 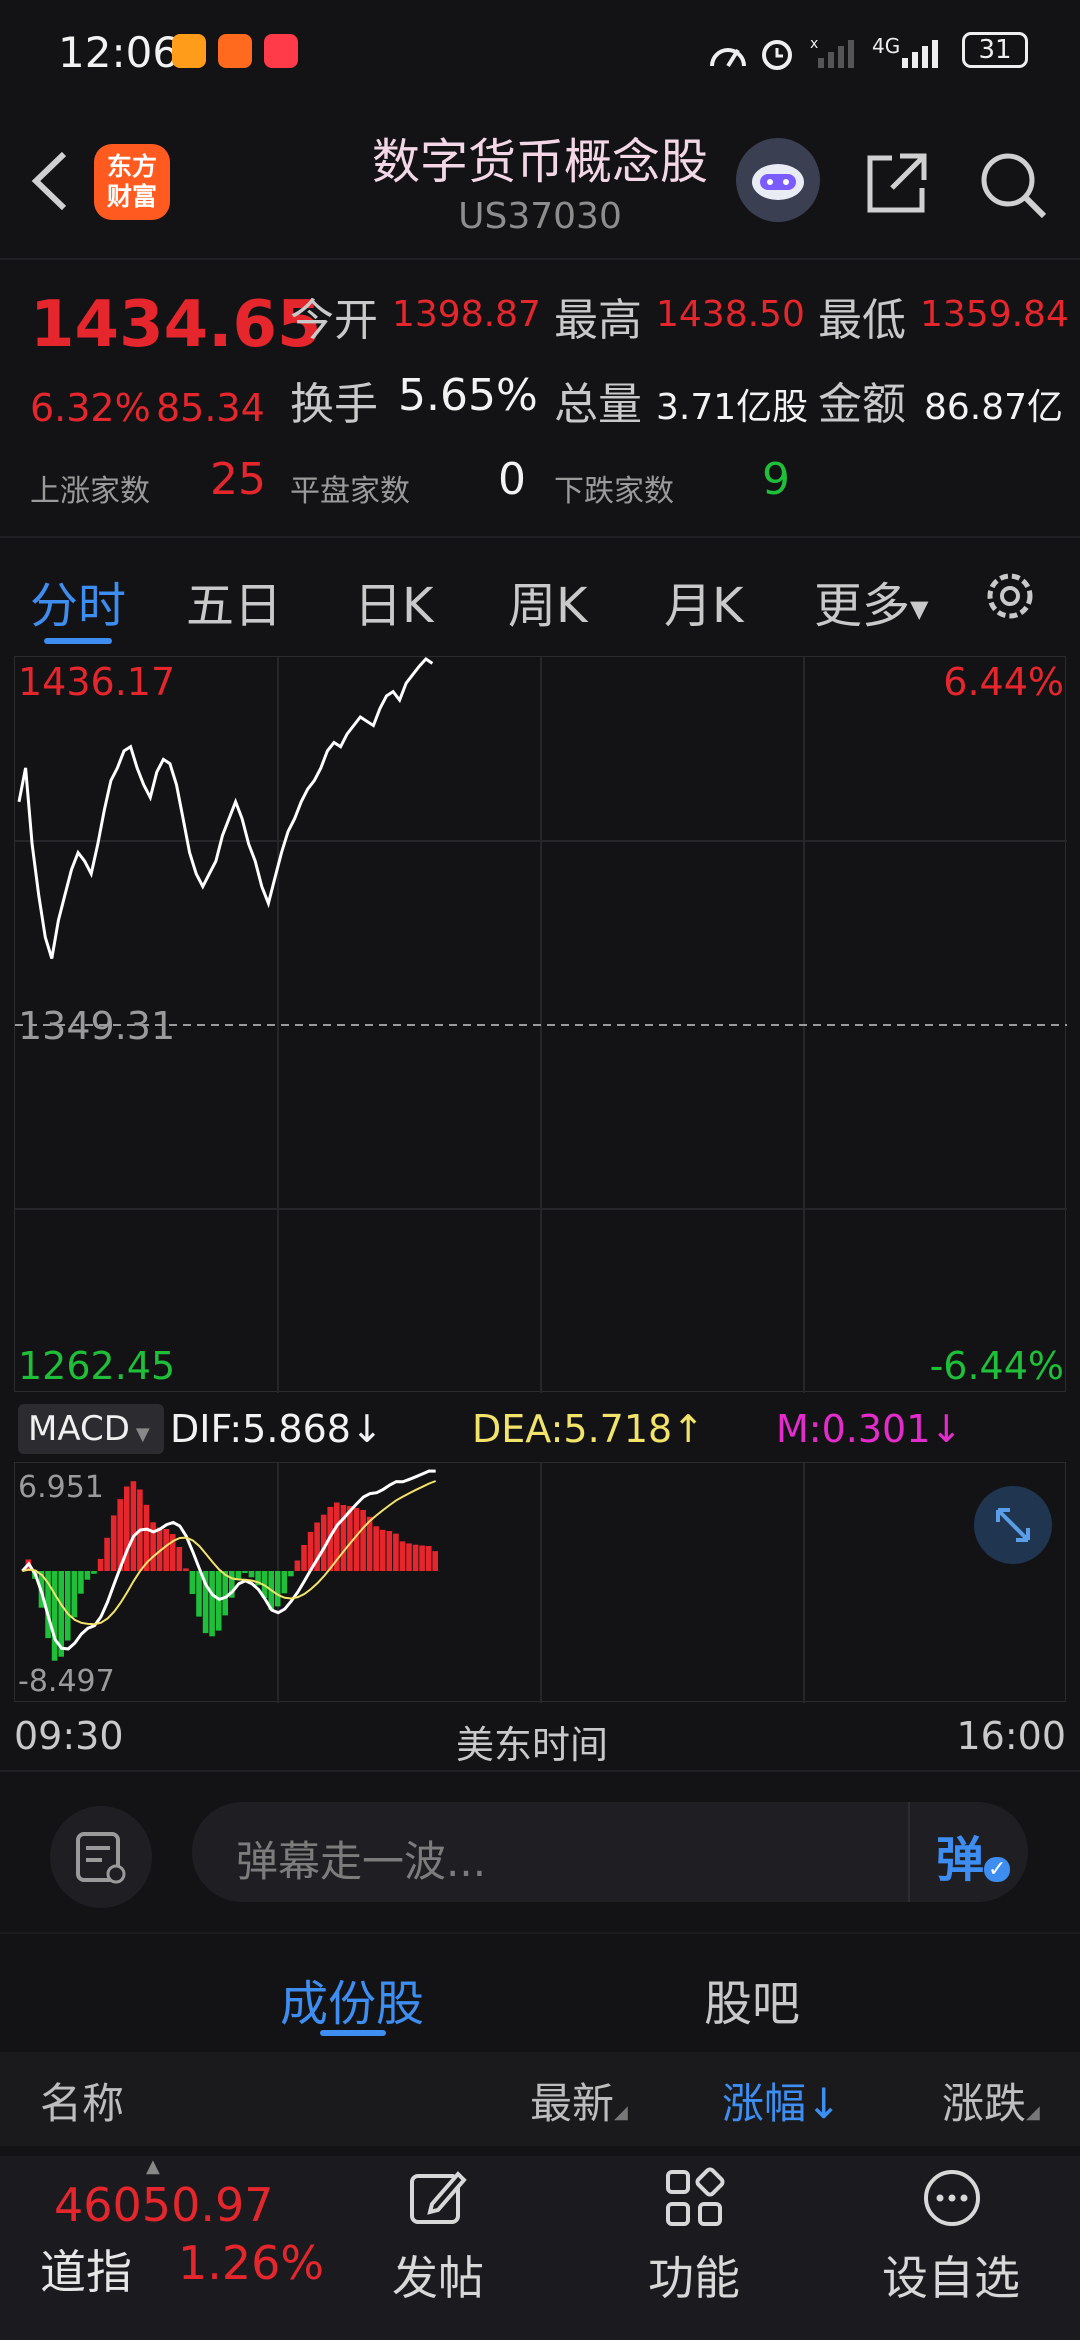 What do you see at coordinates (952, 2198) in the screenshot?
I see `more-icon` at bounding box center [952, 2198].